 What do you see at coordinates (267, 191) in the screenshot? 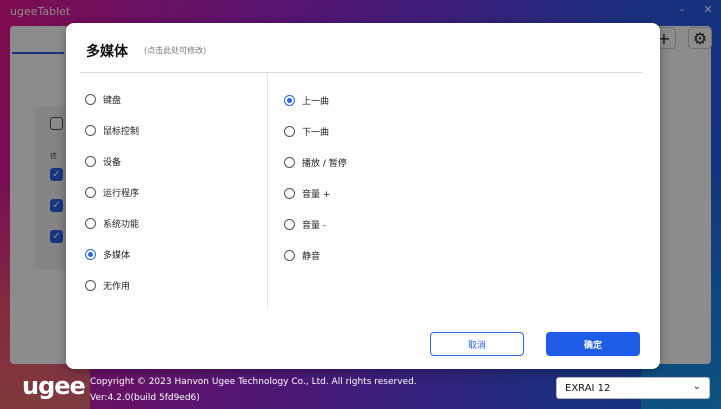
I see `column-divider` at bounding box center [267, 191].